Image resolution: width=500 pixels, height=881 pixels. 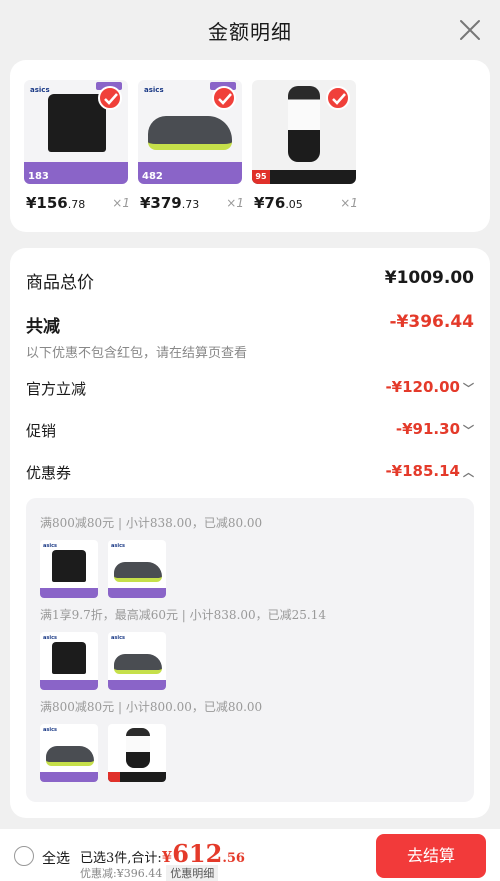 What do you see at coordinates (278, 203) in the screenshot?
I see `product-price: ¥76.05` at bounding box center [278, 203].